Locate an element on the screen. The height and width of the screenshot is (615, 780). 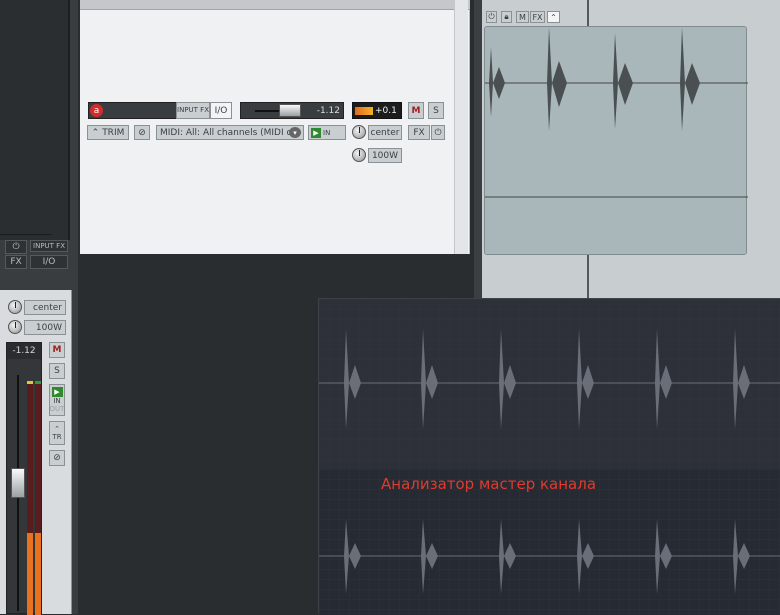
in-label: IN is located at coordinates (57, 401).